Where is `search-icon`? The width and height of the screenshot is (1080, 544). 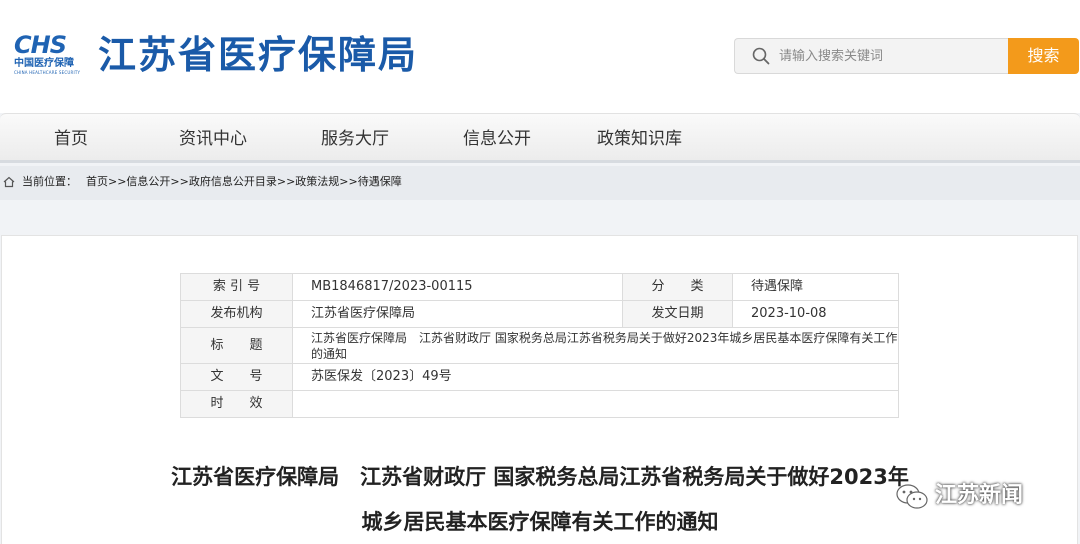 search-icon is located at coordinates (761, 56).